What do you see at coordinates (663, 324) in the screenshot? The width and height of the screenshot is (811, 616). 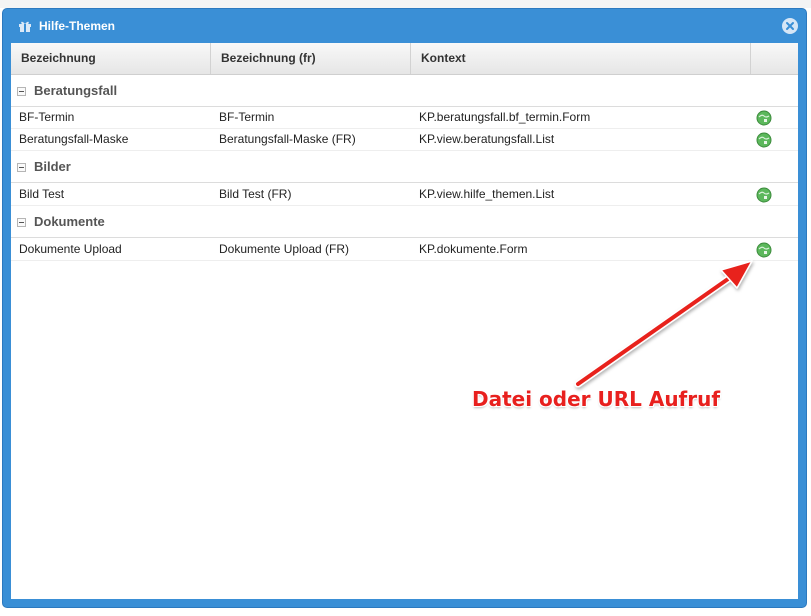 I see `annotation-arrow` at bounding box center [663, 324].